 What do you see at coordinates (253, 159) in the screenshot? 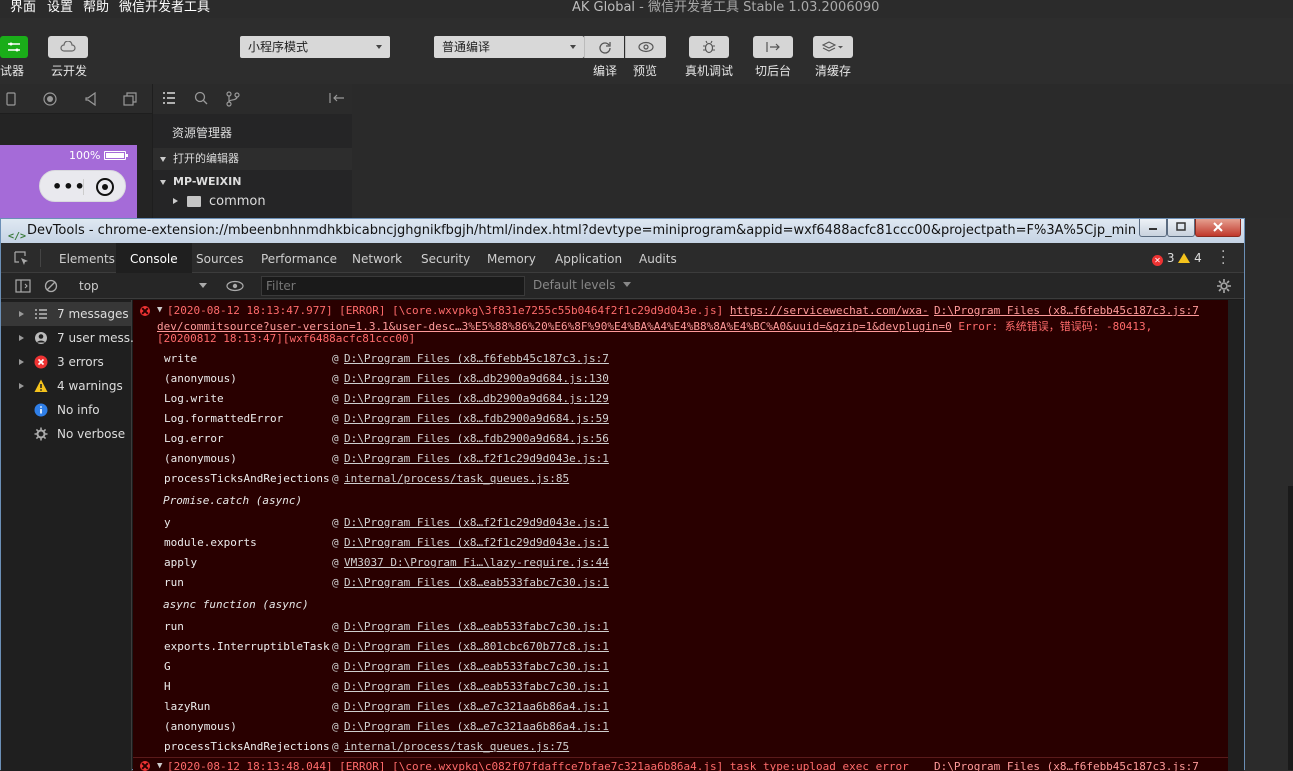
I see `open-editors-section: 打开的编辑器` at bounding box center [253, 159].